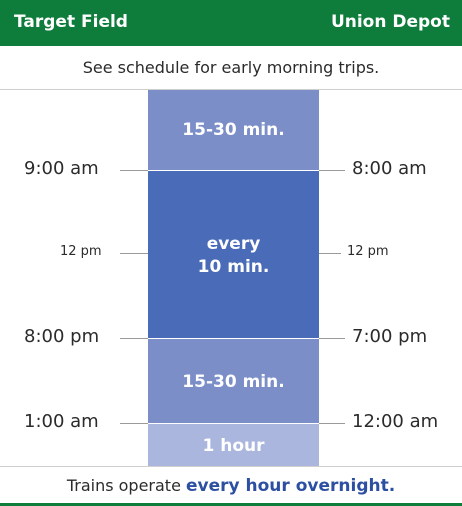 This screenshot has height=506, width=462. What do you see at coordinates (61, 421) in the screenshot?
I see `left-time-4: 1:00 am` at bounding box center [61, 421].